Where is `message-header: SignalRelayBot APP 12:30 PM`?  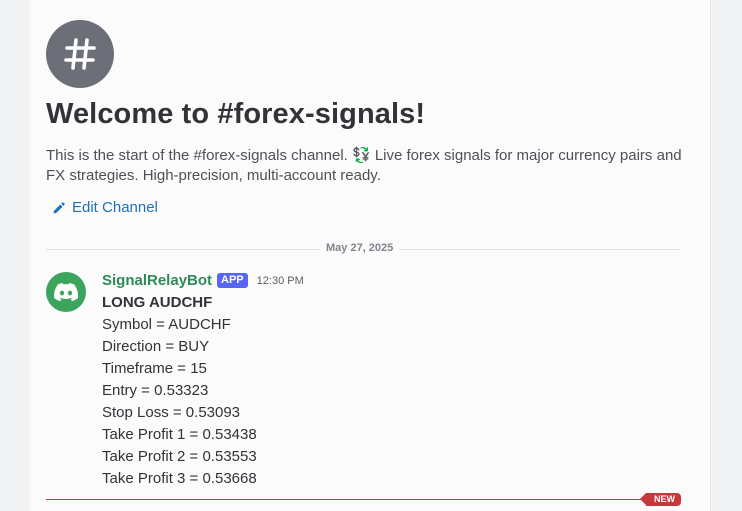
message-header: SignalRelayBot APP 12:30 PM is located at coordinates (203, 280).